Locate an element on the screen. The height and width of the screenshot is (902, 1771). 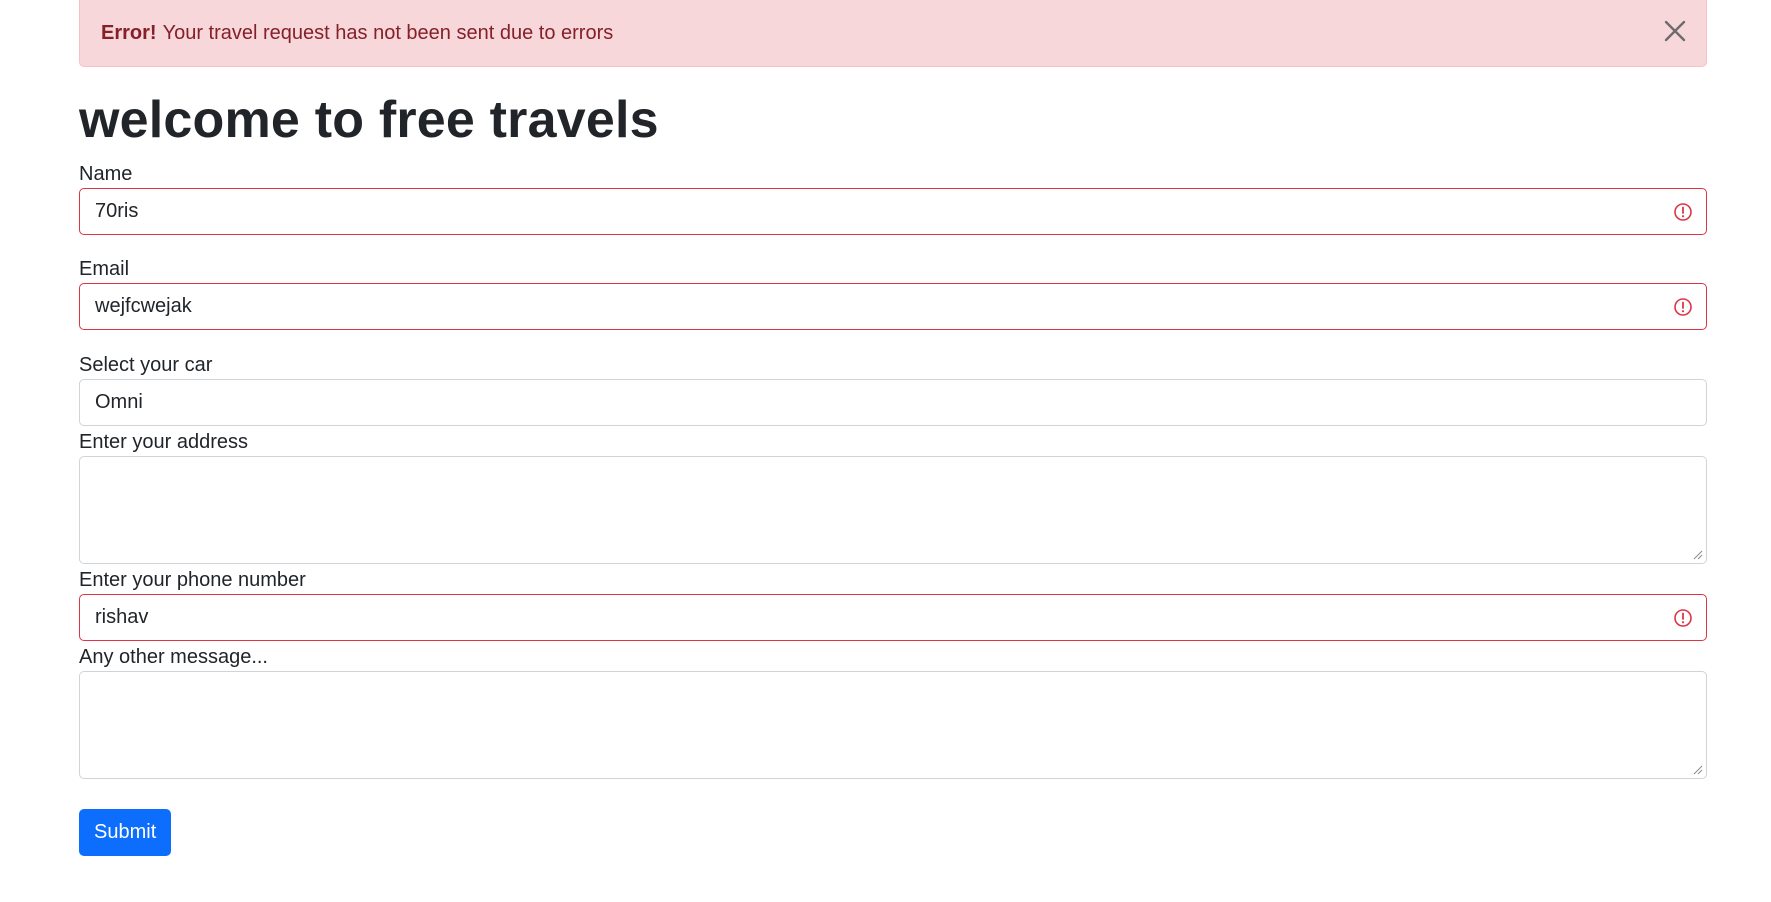
alert-strong: Error! is located at coordinates (129, 32).